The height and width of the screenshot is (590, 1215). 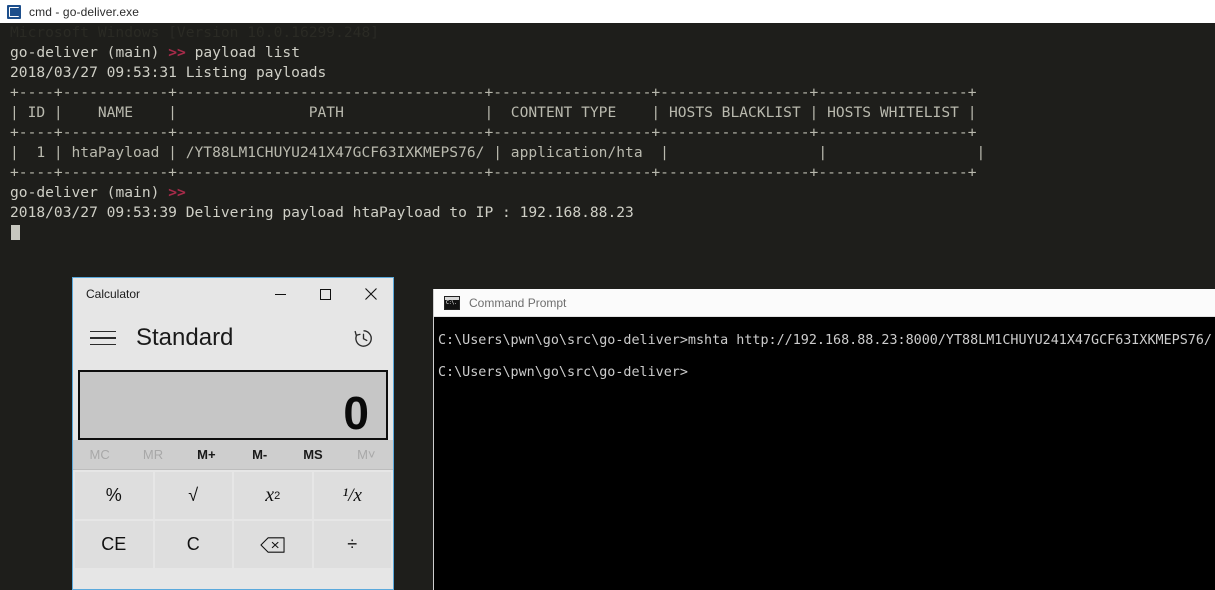 I want to click on backspace-button, so click(x=273, y=544).